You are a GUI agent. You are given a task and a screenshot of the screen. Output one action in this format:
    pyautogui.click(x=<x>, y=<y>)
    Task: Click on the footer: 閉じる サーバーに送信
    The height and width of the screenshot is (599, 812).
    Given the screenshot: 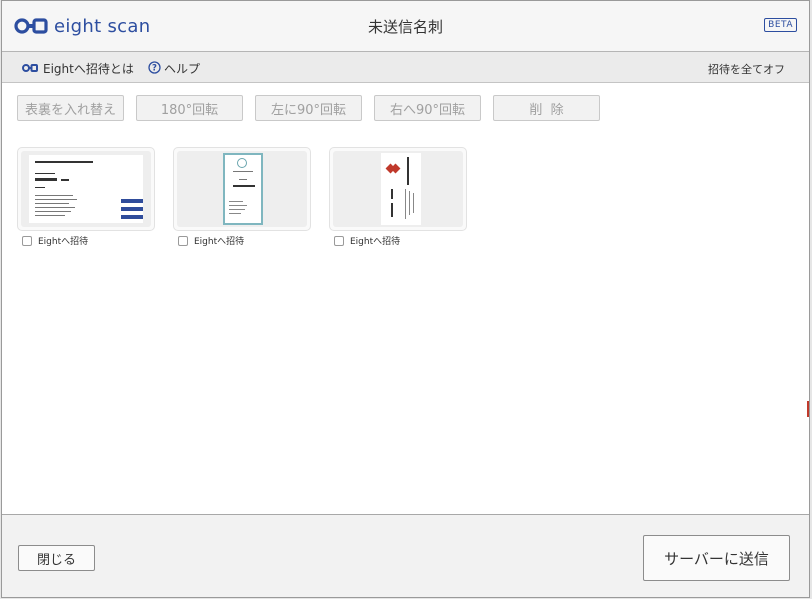 What is the action you would take?
    pyautogui.click(x=405, y=556)
    